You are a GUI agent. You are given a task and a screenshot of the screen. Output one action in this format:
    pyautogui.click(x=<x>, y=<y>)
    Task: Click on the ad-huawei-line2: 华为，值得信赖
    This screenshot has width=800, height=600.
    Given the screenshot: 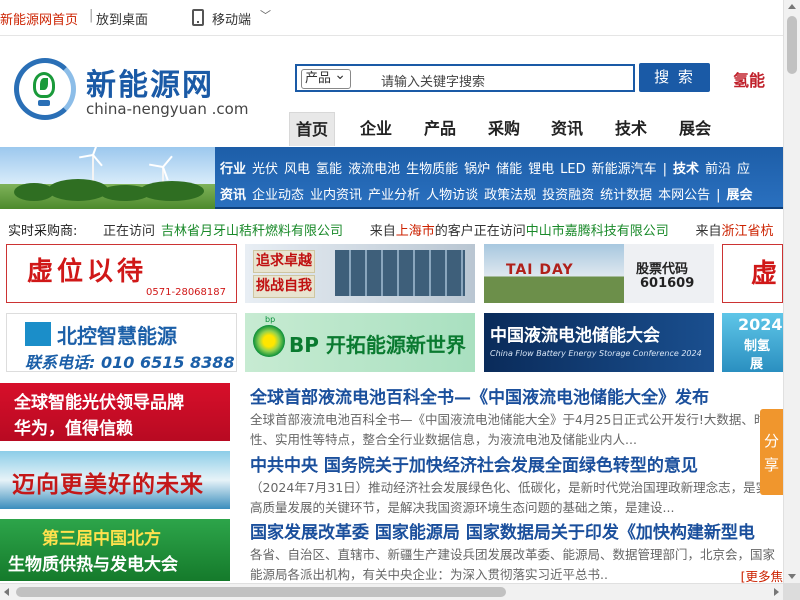 What is the action you would take?
    pyautogui.click(x=73, y=429)
    